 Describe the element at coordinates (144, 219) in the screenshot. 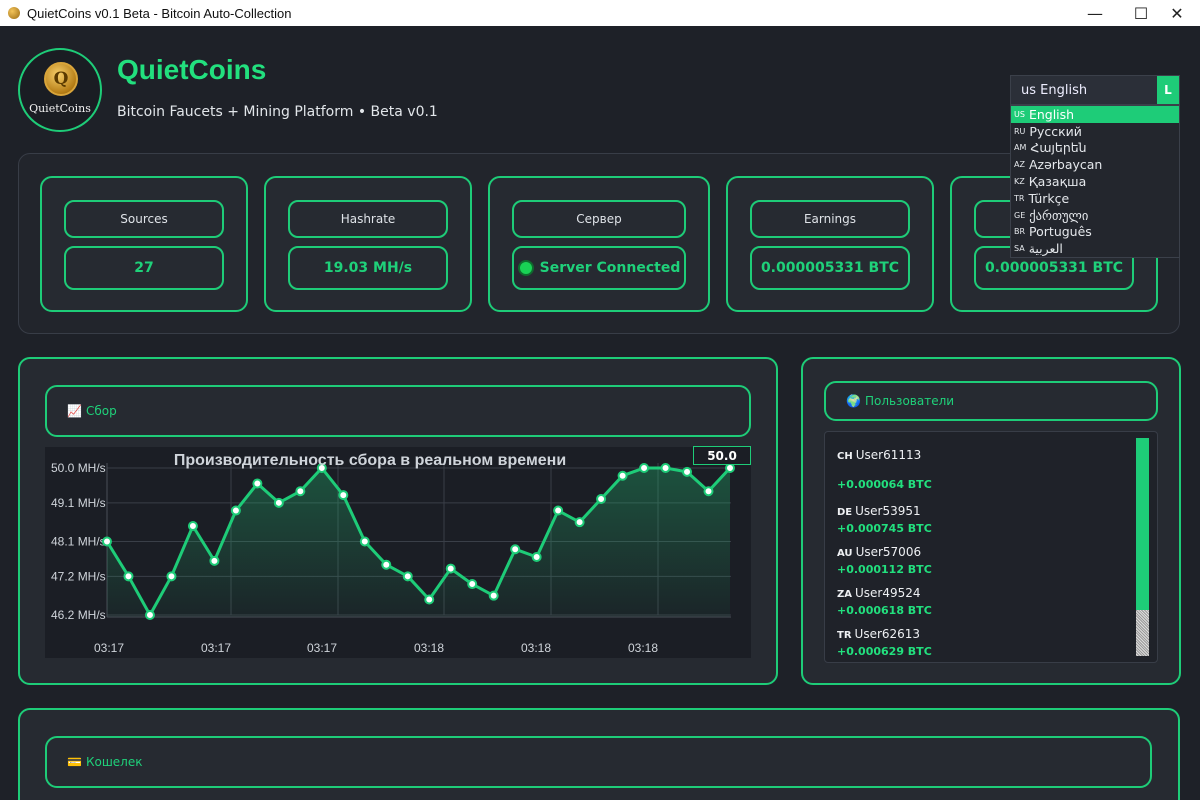

I see `stat-label: Sources` at that location.